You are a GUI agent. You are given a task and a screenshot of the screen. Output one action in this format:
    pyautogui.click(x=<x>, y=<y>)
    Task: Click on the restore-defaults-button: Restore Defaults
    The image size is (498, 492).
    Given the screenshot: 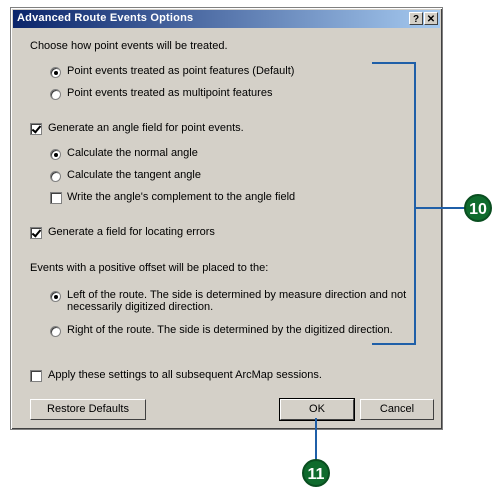 What is the action you would take?
    pyautogui.click(x=88, y=409)
    